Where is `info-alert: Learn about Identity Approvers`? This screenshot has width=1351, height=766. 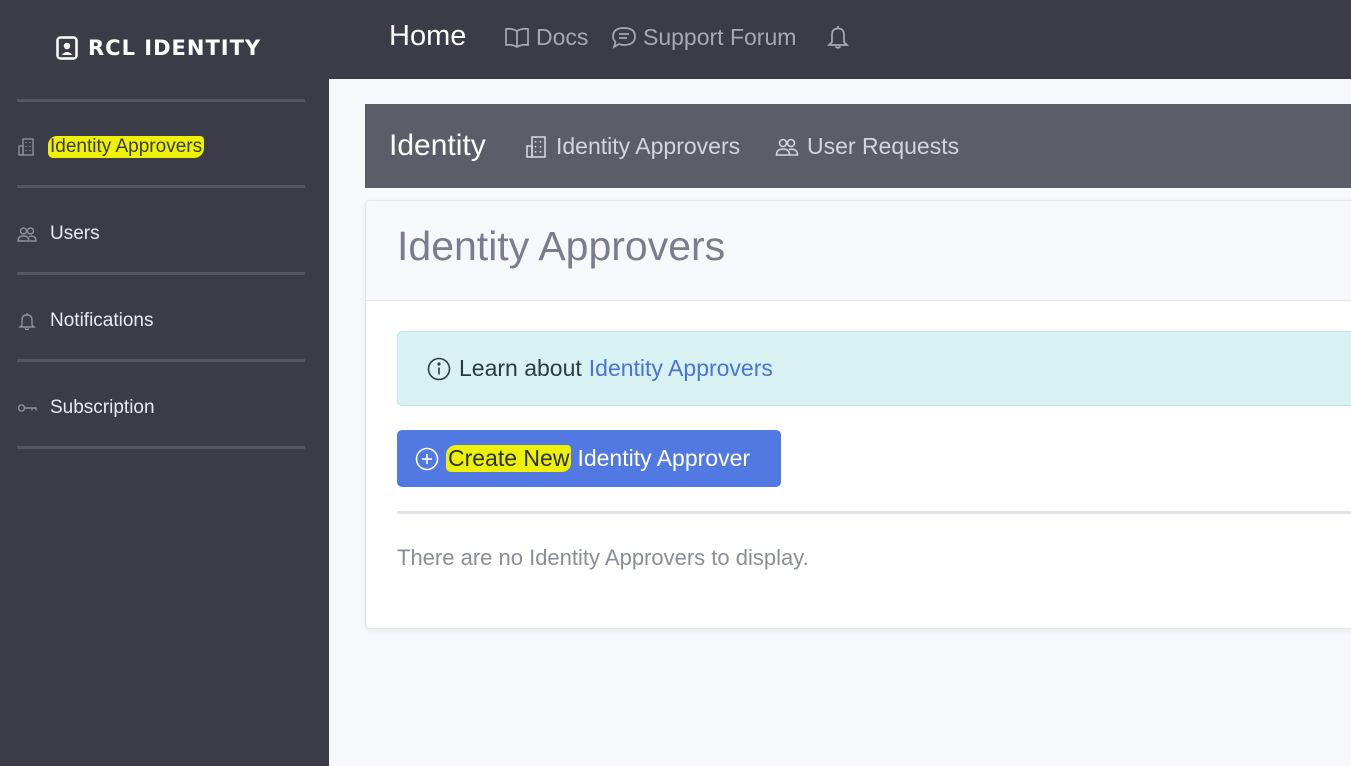
info-alert: Learn about Identity Approvers is located at coordinates (874, 368).